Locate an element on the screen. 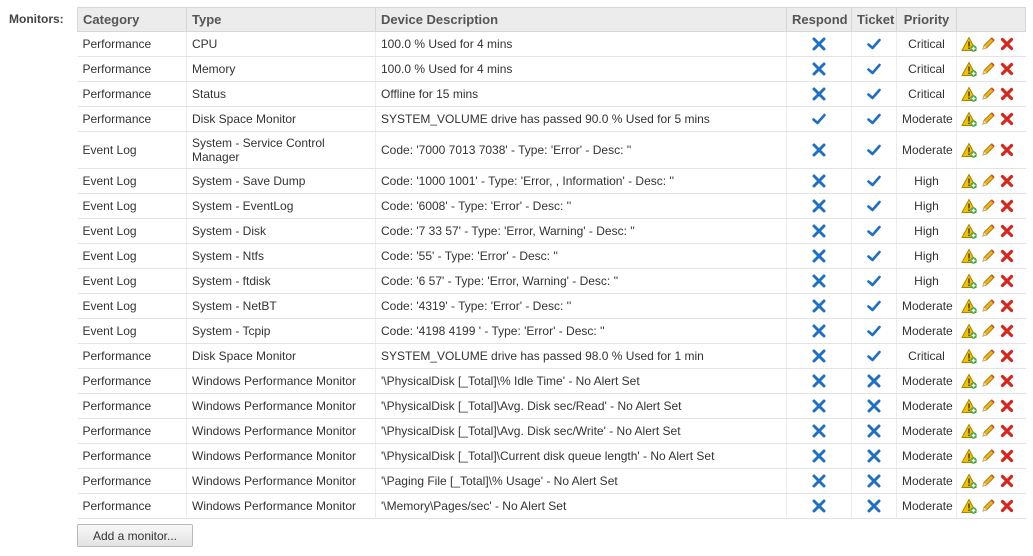  col-header-type: Type is located at coordinates (281, 19).